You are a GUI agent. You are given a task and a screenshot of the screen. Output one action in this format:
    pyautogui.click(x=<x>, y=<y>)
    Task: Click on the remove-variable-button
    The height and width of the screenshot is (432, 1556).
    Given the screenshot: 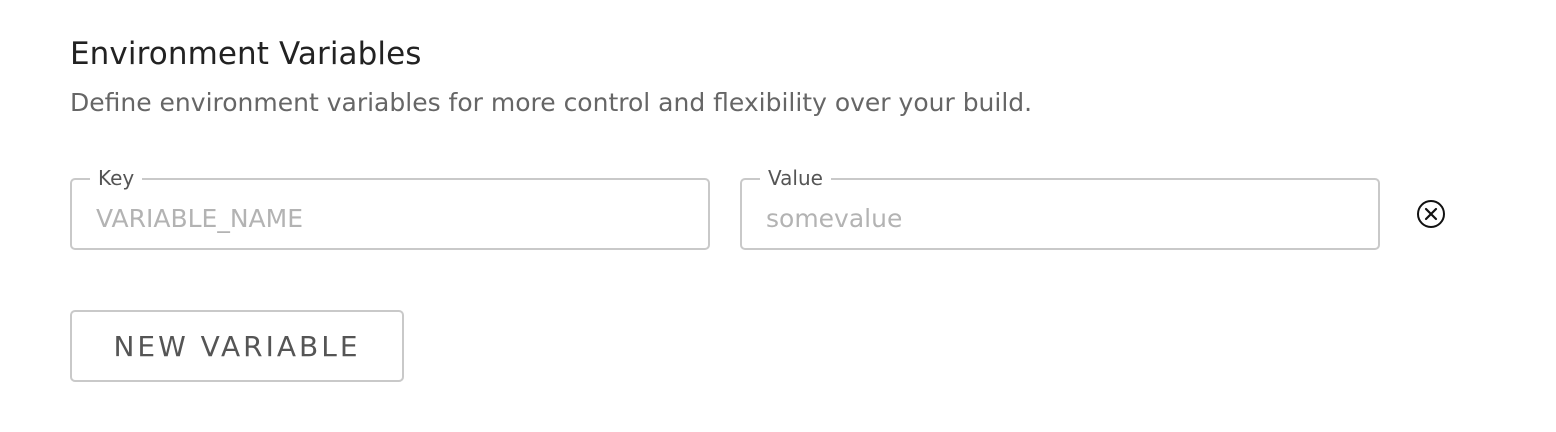 What is the action you would take?
    pyautogui.click(x=1431, y=214)
    